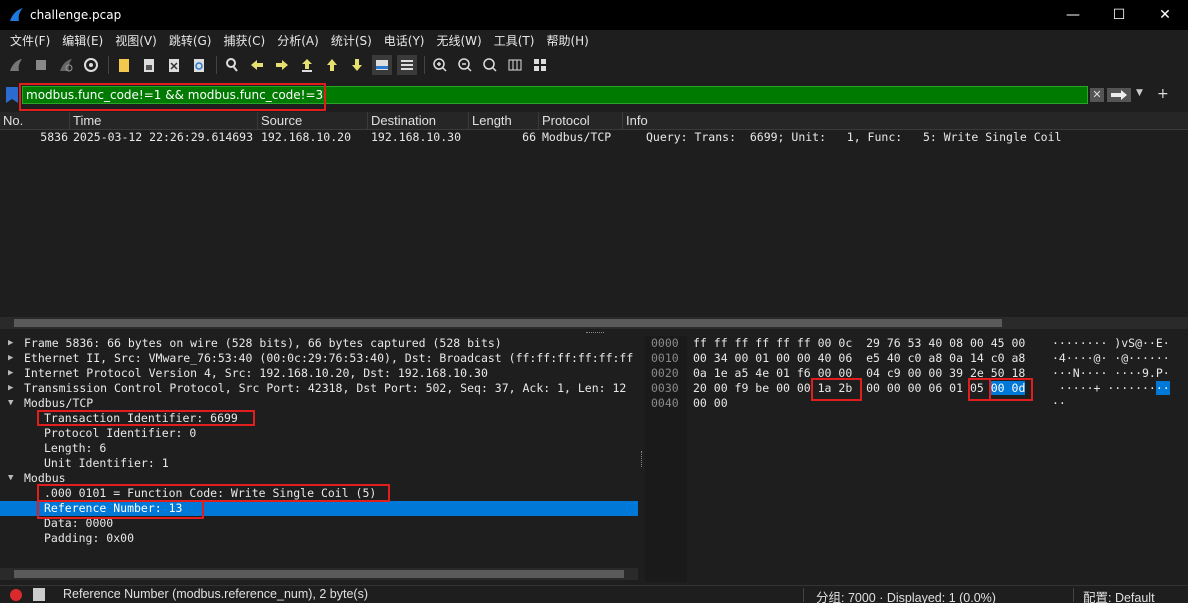 The height and width of the screenshot is (603, 1188). Describe the element at coordinates (41, 65) in the screenshot. I see `stop-capture-icon` at that location.